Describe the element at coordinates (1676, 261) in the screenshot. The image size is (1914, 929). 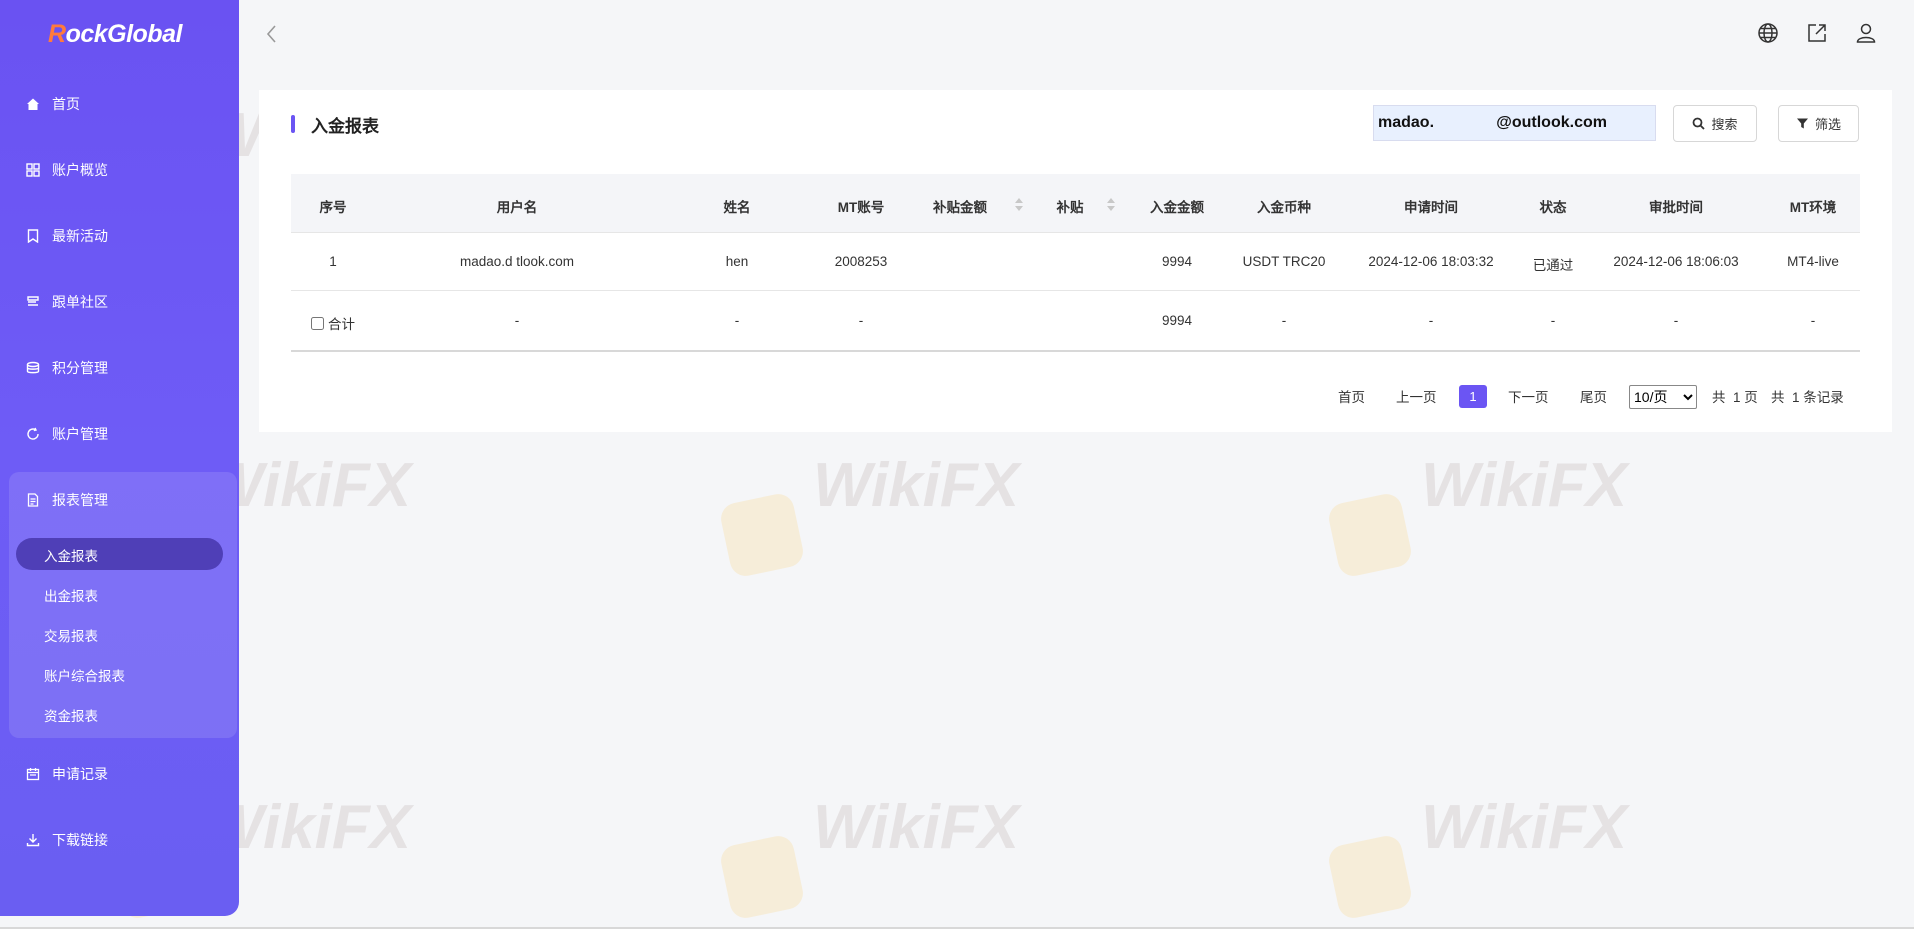
I see `cell-approve-time: 2024-12-06 18:06:03` at that location.